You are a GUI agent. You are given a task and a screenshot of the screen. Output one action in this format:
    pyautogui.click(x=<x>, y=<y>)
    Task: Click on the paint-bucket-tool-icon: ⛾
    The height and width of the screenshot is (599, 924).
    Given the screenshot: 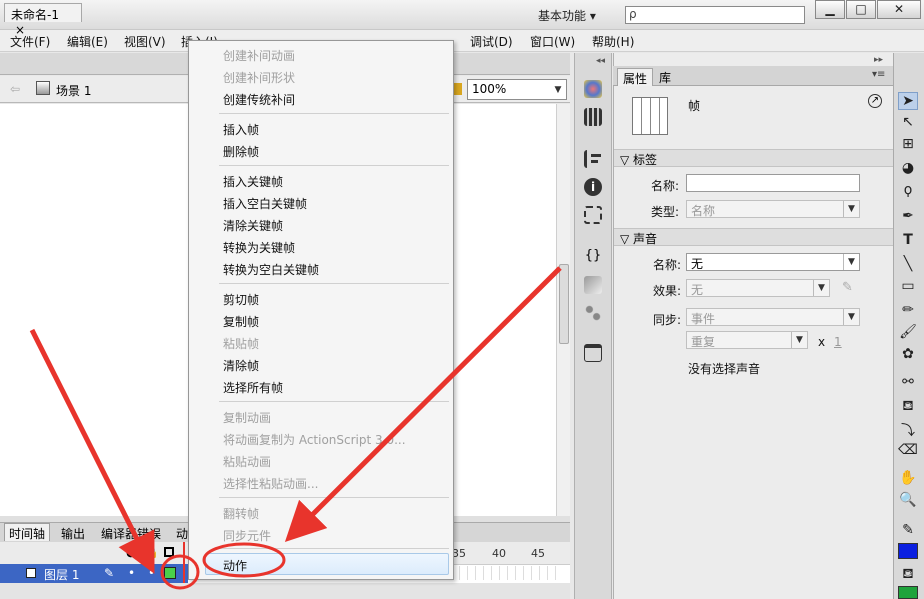 What is the action you would take?
    pyautogui.click(x=908, y=407)
    